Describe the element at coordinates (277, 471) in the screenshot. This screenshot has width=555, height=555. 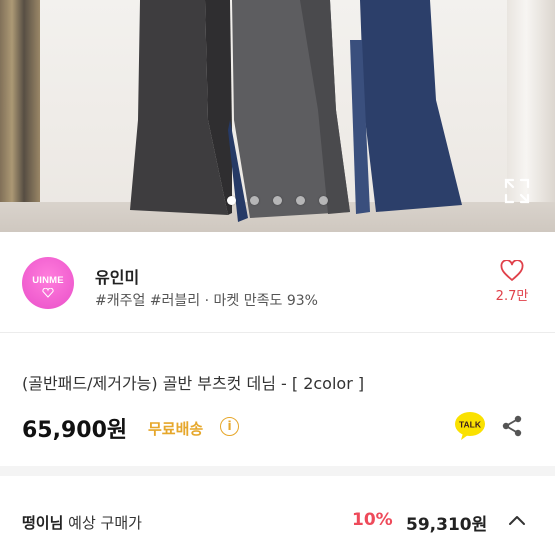
I see `section-divider` at that location.